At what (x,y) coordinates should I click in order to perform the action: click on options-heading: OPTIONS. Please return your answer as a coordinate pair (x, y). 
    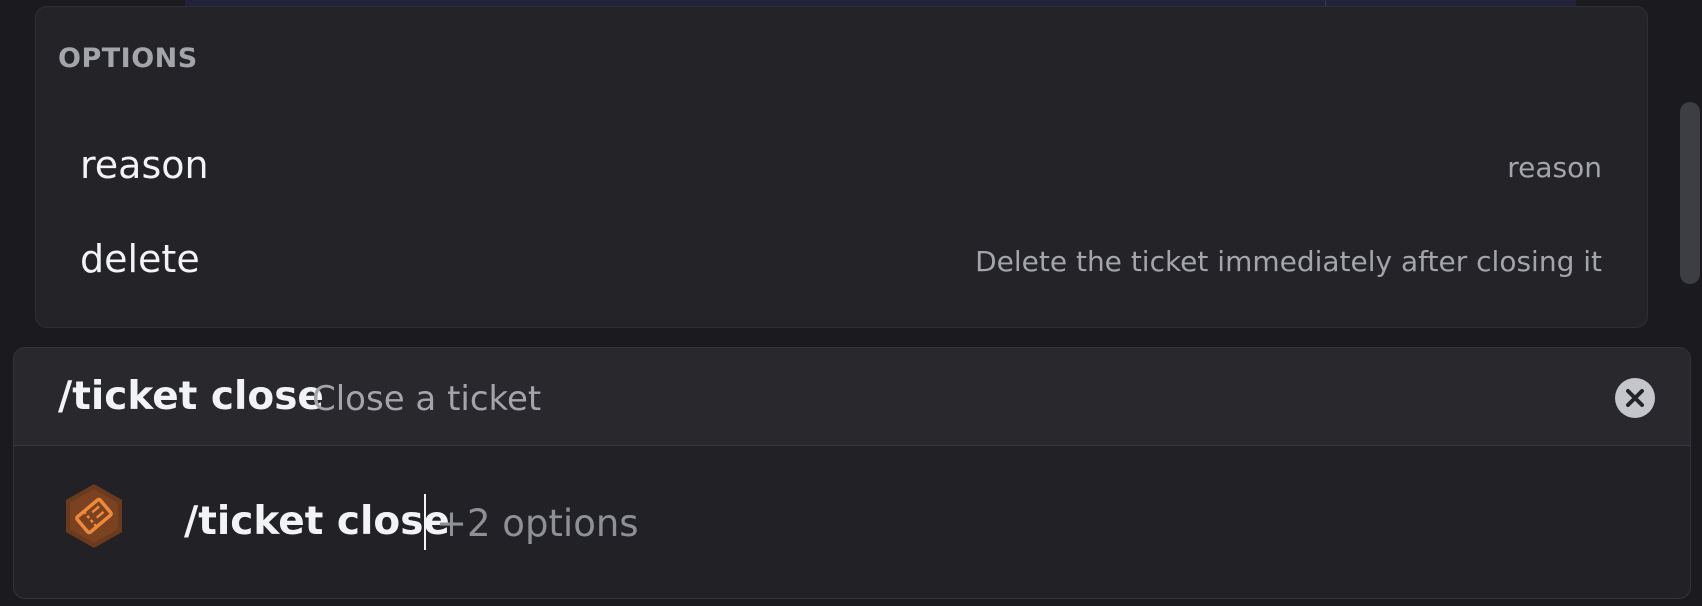
    Looking at the image, I should click on (128, 58).